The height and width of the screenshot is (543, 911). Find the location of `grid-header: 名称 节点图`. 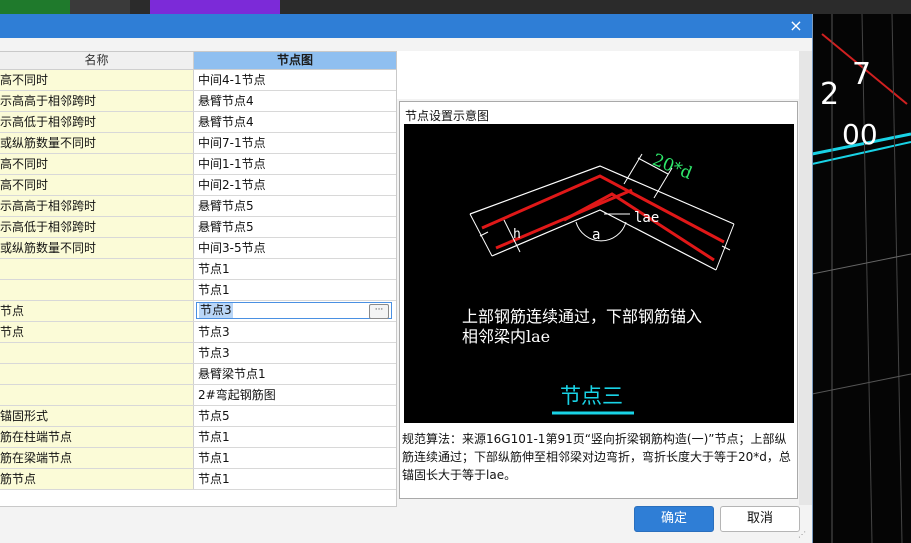

grid-header: 名称 节点图 is located at coordinates (198, 61).